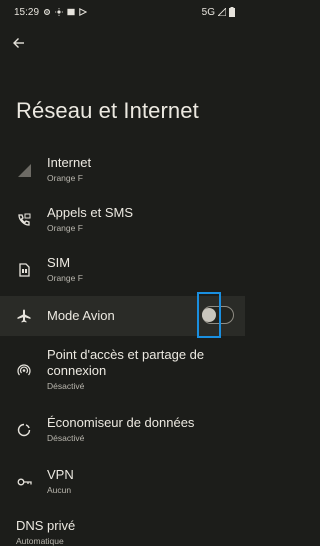 Image resolution: width=320 pixels, height=546 pixels. What do you see at coordinates (121, 422) in the screenshot?
I see `list-item-title: Économiseur de données` at bounding box center [121, 422].